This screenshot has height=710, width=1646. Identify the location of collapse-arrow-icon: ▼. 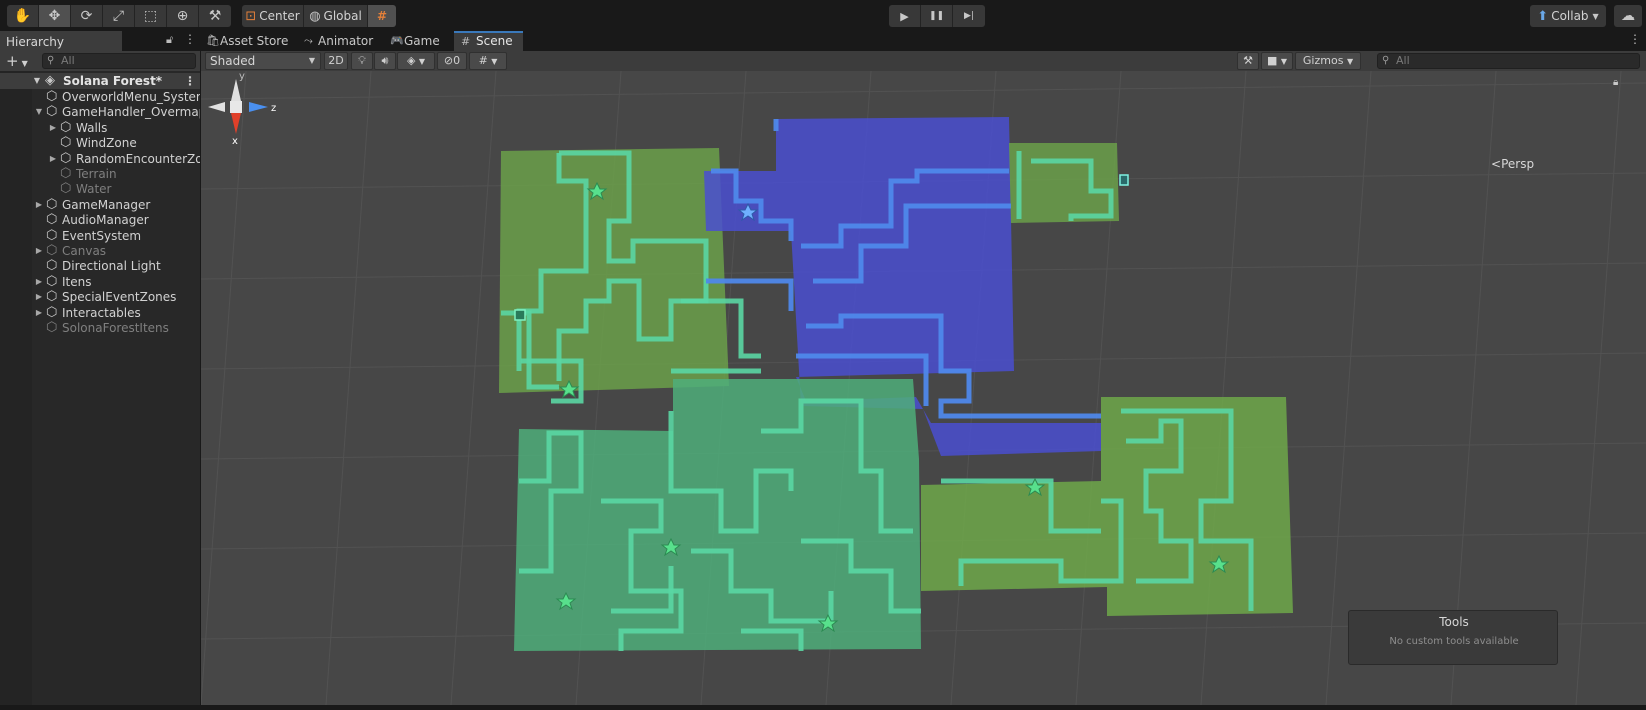
(39, 112).